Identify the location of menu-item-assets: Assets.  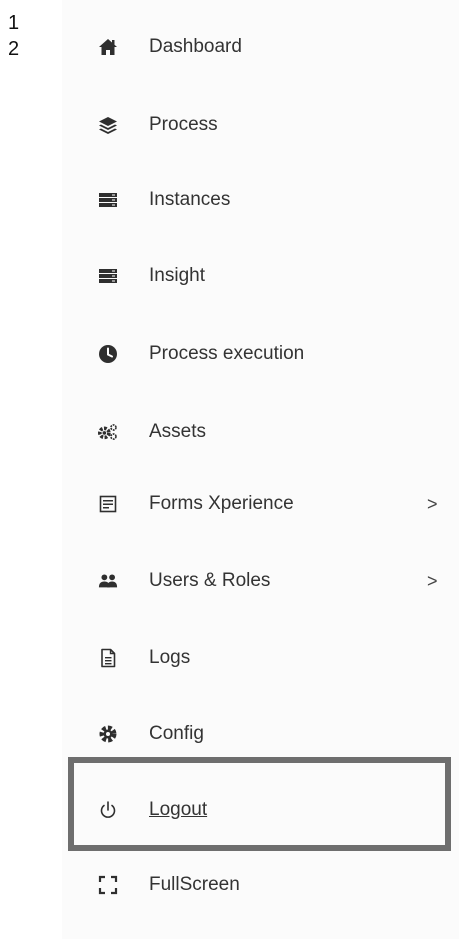
(260, 432).